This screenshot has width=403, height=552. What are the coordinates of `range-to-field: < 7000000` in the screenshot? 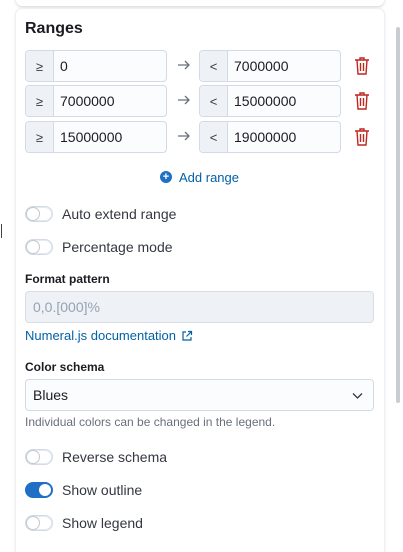 It's located at (270, 66).